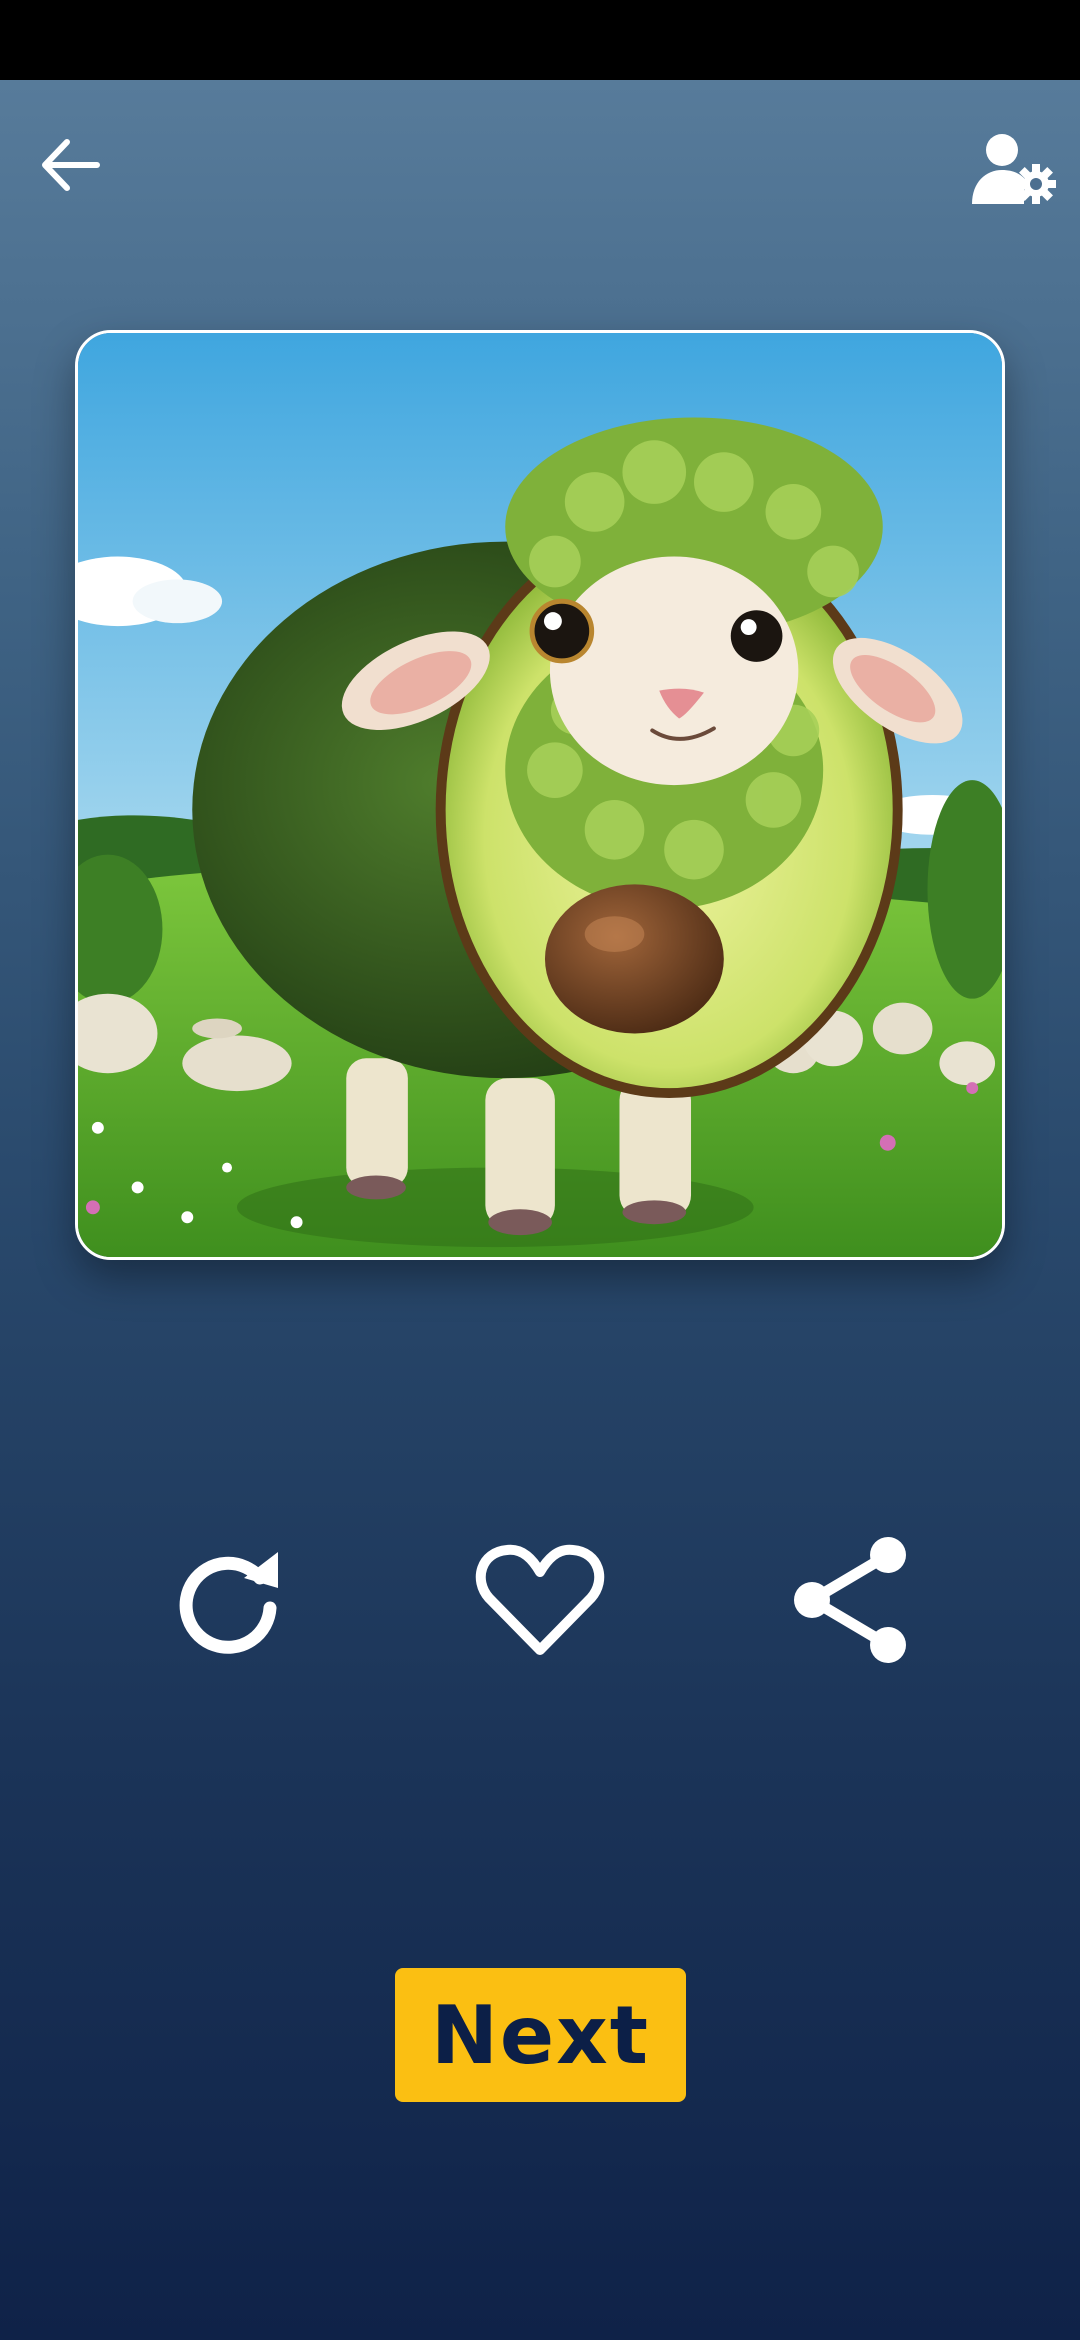 This screenshot has height=2340, width=1080. I want to click on profile-settings-button, so click(1015, 170).